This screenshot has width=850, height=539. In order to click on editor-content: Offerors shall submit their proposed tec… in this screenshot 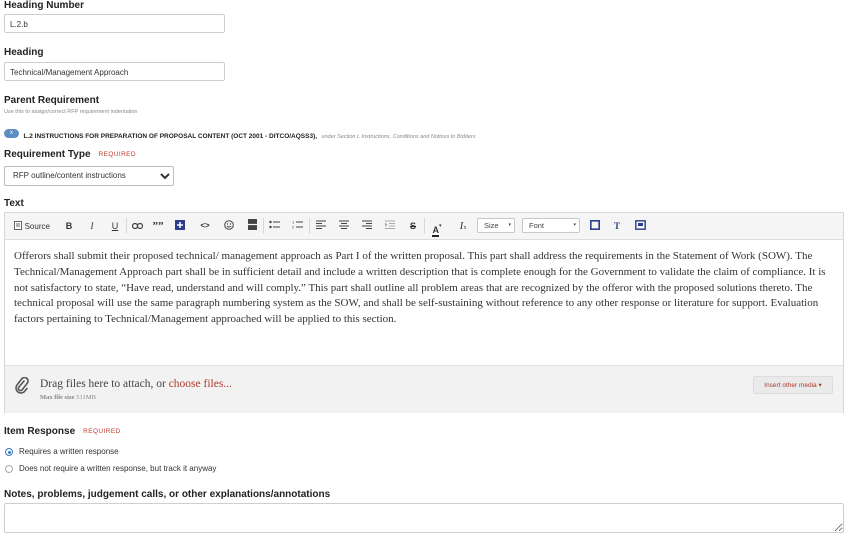, I will do `click(425, 288)`.